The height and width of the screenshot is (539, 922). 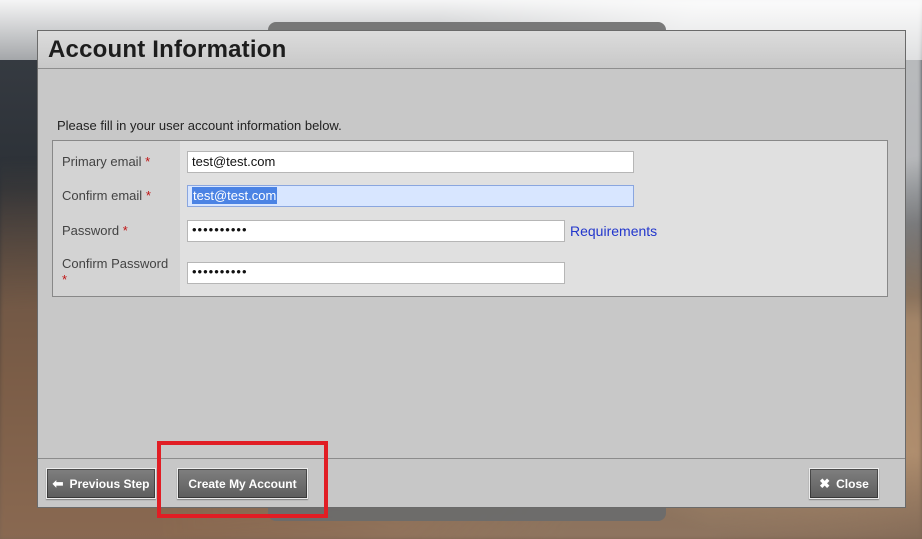 I want to click on dialog-title: Account Information, so click(x=167, y=49).